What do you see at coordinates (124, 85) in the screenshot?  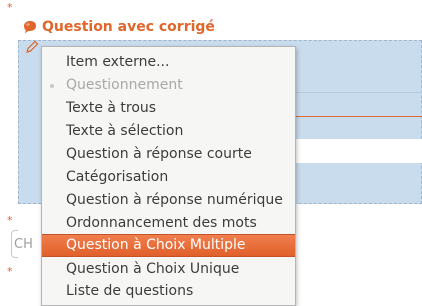 I see `menu-item-label: Questionnement` at bounding box center [124, 85].